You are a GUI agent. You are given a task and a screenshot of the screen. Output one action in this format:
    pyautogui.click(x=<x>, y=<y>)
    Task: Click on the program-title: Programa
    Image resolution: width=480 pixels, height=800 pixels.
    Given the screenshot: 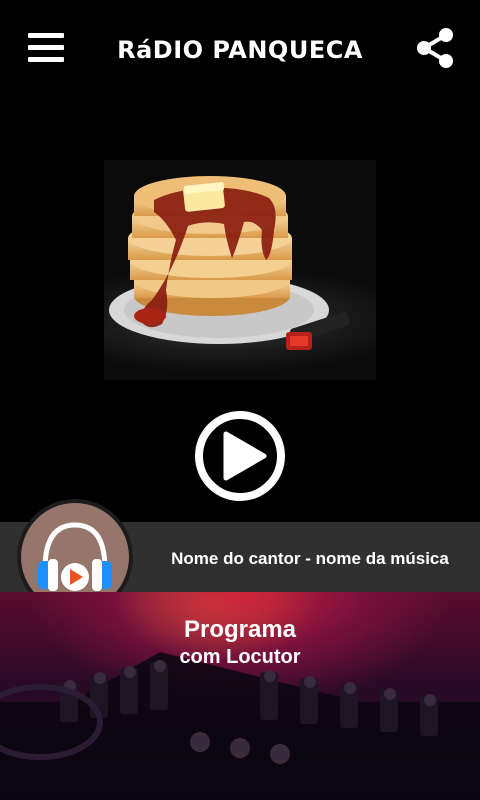 What is the action you would take?
    pyautogui.click(x=240, y=629)
    